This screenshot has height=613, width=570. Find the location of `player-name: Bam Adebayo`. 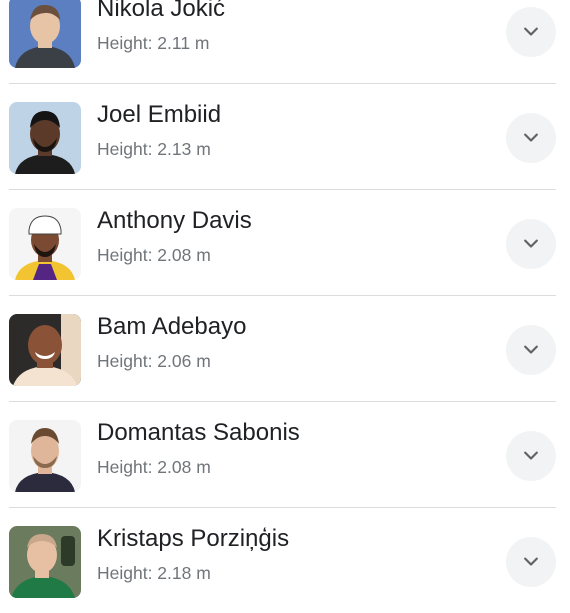

player-name: Bam Adebayo is located at coordinates (172, 326).